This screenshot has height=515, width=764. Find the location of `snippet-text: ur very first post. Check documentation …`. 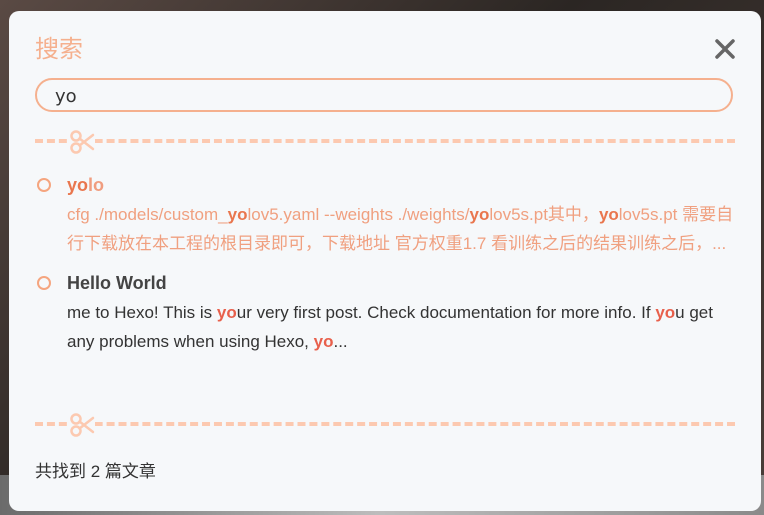

snippet-text: ur very first post. Check documentation … is located at coordinates (446, 312).